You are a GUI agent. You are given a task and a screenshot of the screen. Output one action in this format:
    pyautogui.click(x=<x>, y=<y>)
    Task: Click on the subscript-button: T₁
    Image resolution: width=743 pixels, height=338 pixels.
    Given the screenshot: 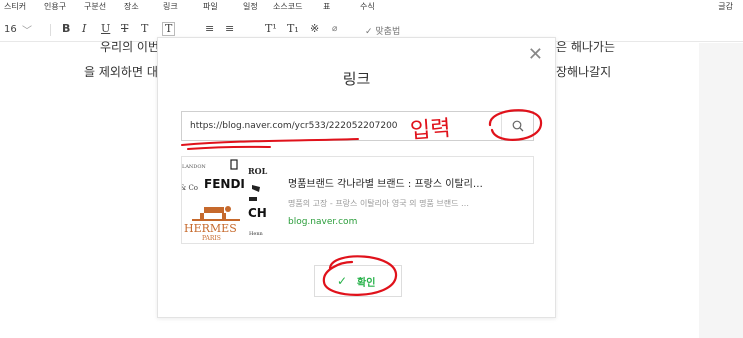 What is the action you would take?
    pyautogui.click(x=293, y=28)
    